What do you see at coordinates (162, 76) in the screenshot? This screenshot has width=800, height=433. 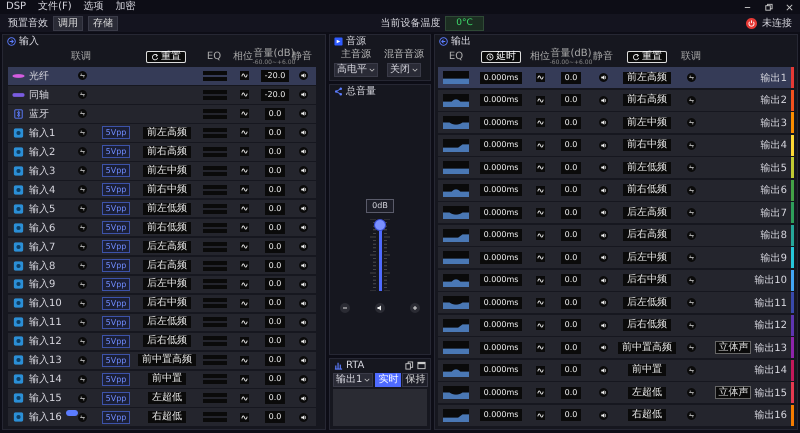 I see `input-row: 光纤 -20.0` at bounding box center [162, 76].